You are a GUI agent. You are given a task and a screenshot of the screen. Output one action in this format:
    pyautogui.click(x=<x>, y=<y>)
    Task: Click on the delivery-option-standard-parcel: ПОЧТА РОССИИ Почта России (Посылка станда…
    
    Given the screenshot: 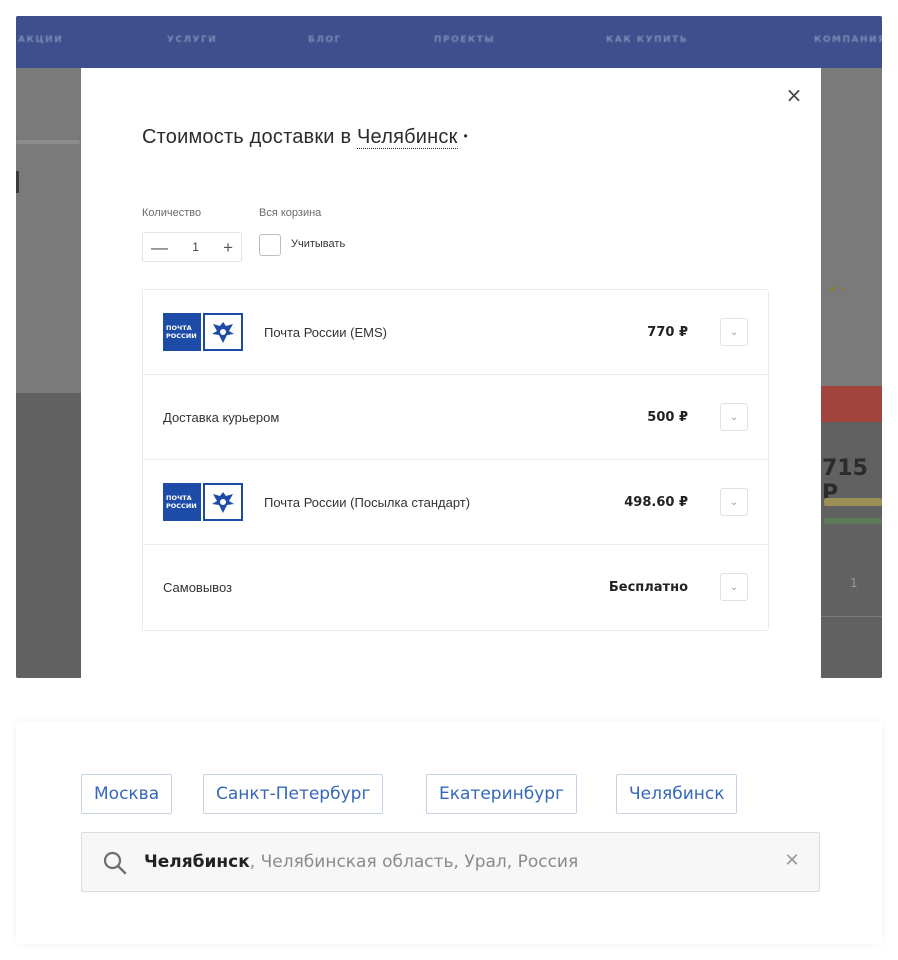 What is the action you would take?
    pyautogui.click(x=455, y=502)
    